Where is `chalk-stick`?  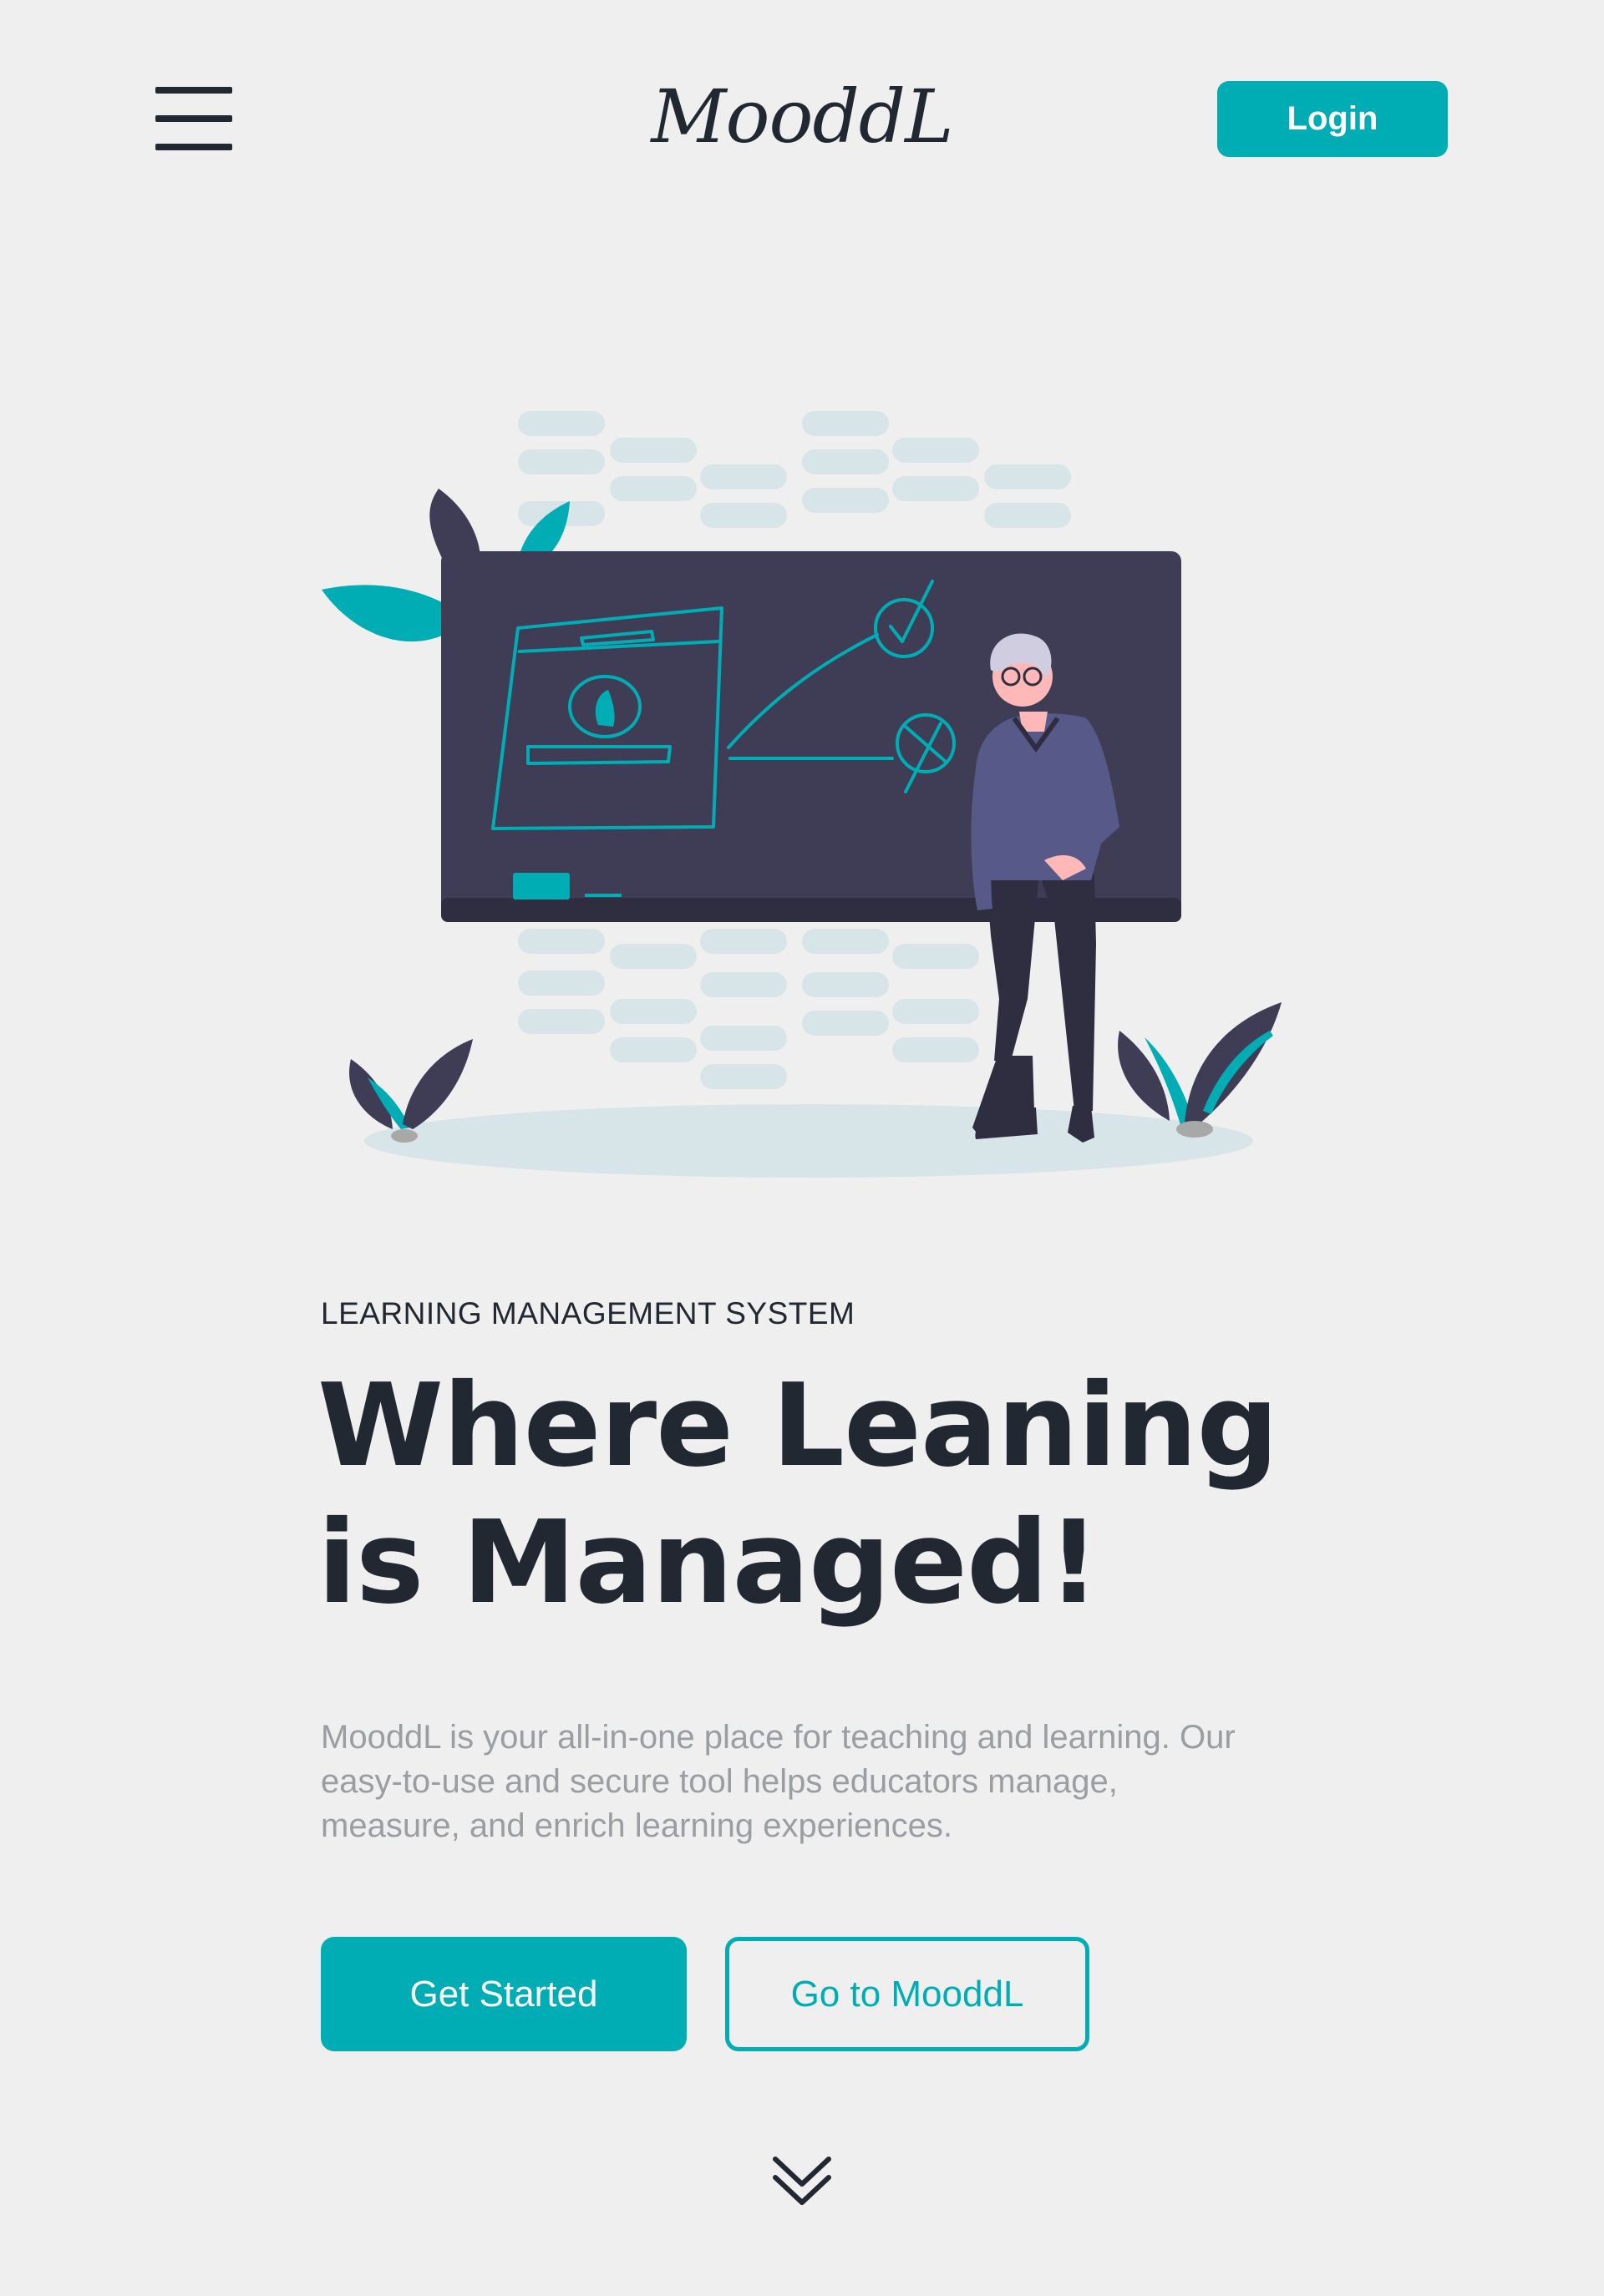
chalk-stick is located at coordinates (604, 895).